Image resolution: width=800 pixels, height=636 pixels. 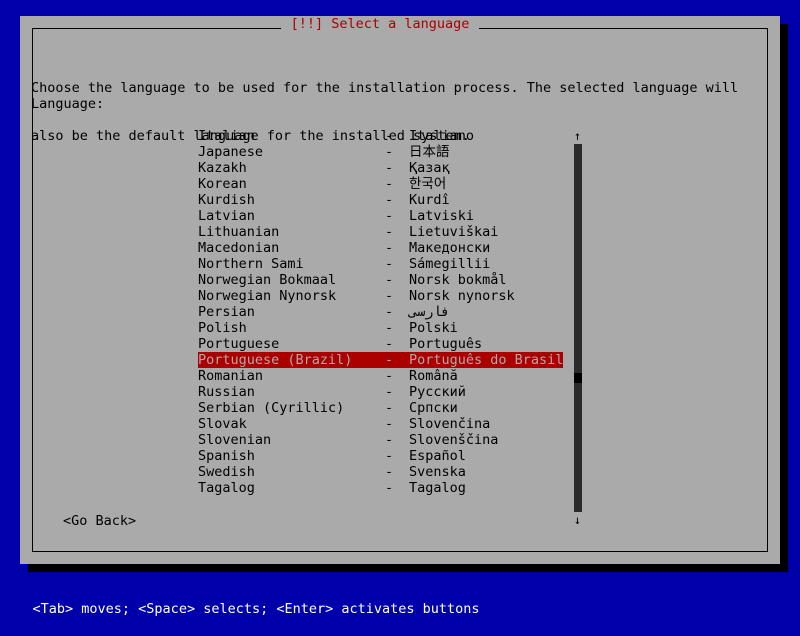 What do you see at coordinates (577, 136) in the screenshot?
I see `scroll-up-arrow-icon: ↑` at bounding box center [577, 136].